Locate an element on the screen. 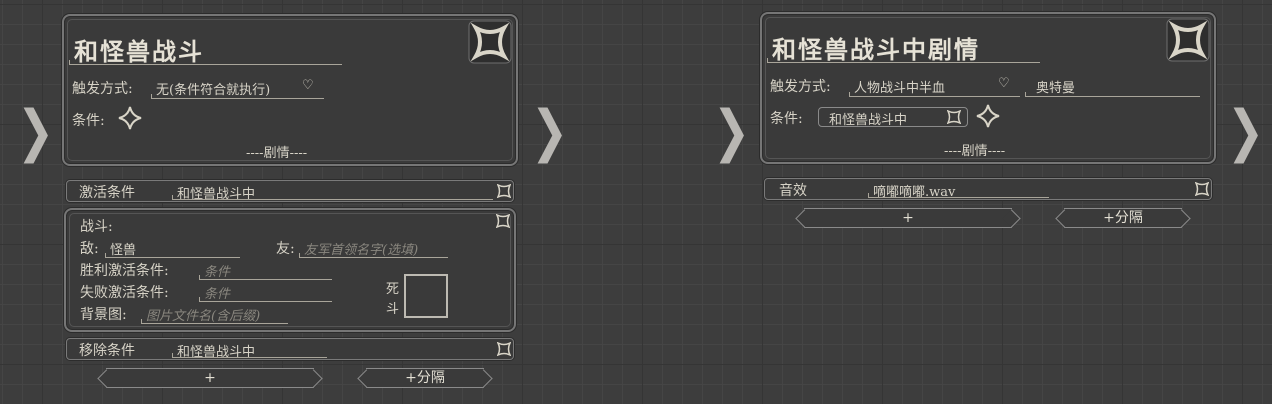 The height and width of the screenshot is (404, 1272). sound-bar: 音效 嘀嘟嘀嘟.wav is located at coordinates (988, 189).